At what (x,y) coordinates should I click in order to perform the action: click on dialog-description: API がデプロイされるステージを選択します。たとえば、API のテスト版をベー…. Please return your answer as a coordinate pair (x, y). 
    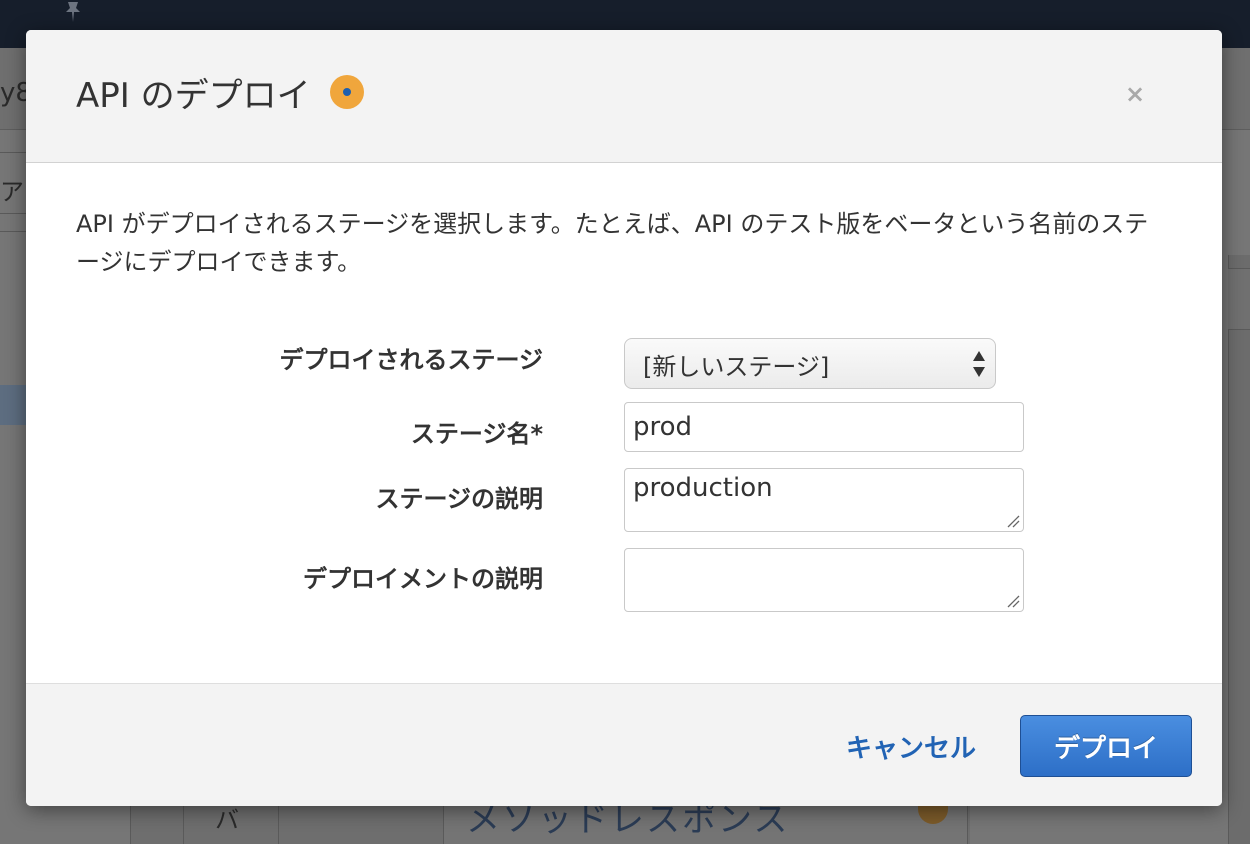
    Looking at the image, I should click on (612, 243).